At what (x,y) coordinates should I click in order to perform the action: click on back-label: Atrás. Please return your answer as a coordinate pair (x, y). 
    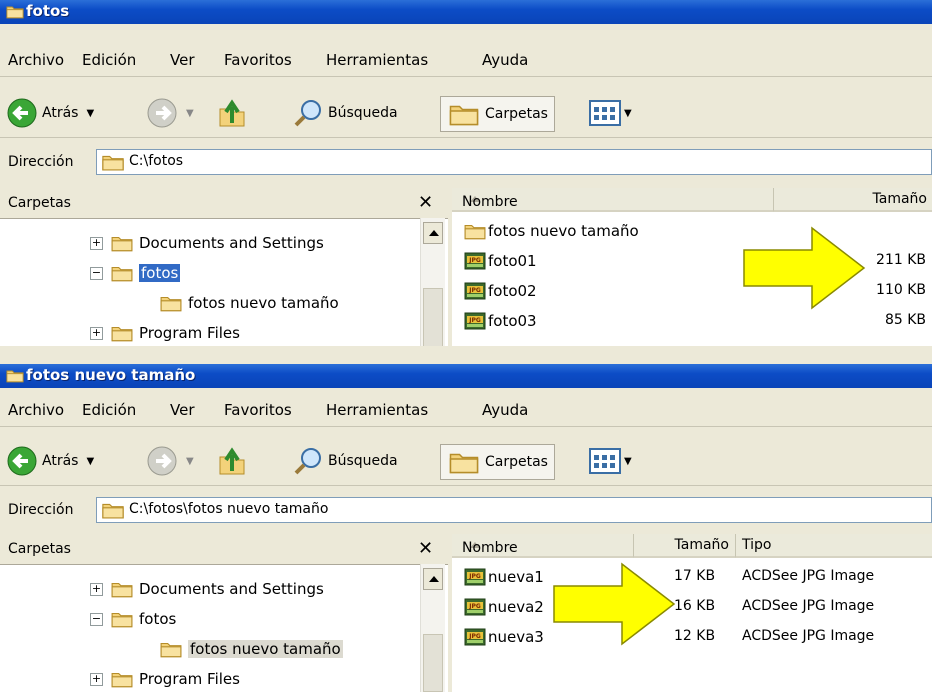
    Looking at the image, I should click on (60, 113).